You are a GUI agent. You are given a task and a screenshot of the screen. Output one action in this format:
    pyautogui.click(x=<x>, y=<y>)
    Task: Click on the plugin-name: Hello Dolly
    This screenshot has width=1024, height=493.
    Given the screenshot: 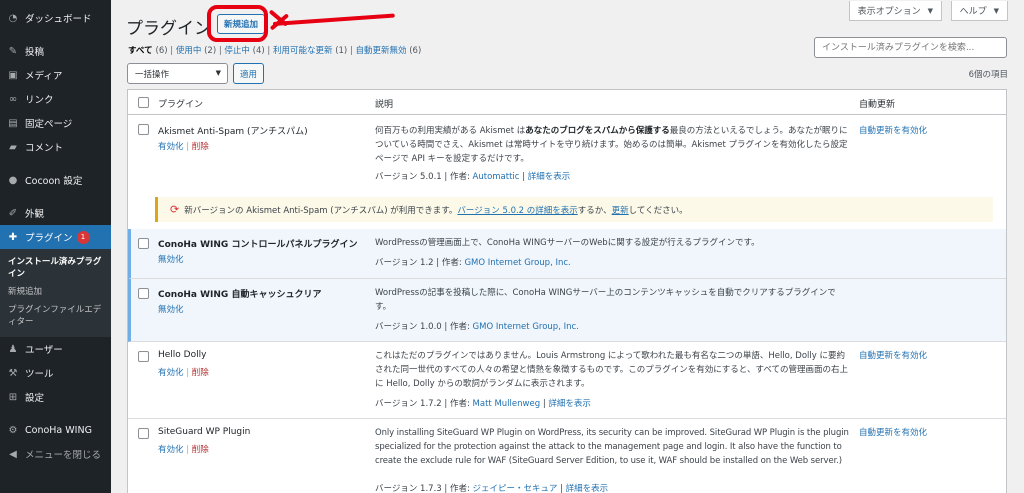 What is the action you would take?
    pyautogui.click(x=182, y=355)
    